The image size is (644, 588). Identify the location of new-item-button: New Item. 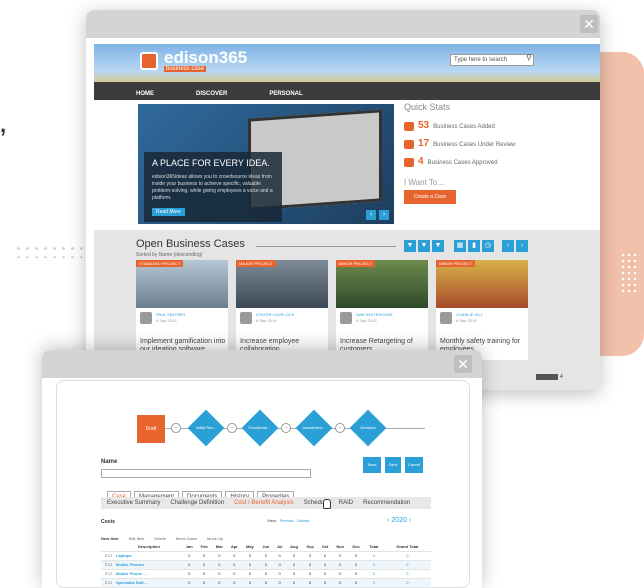
(110, 538).